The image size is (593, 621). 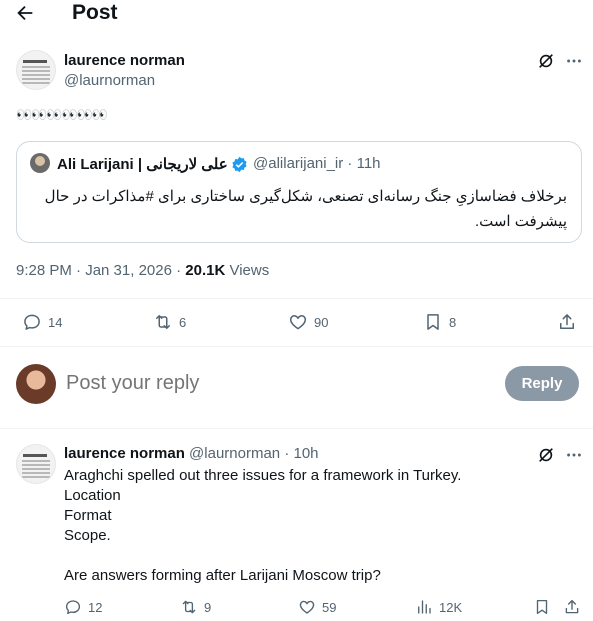 What do you see at coordinates (88, 515) in the screenshot?
I see `reply-line: Format` at bounding box center [88, 515].